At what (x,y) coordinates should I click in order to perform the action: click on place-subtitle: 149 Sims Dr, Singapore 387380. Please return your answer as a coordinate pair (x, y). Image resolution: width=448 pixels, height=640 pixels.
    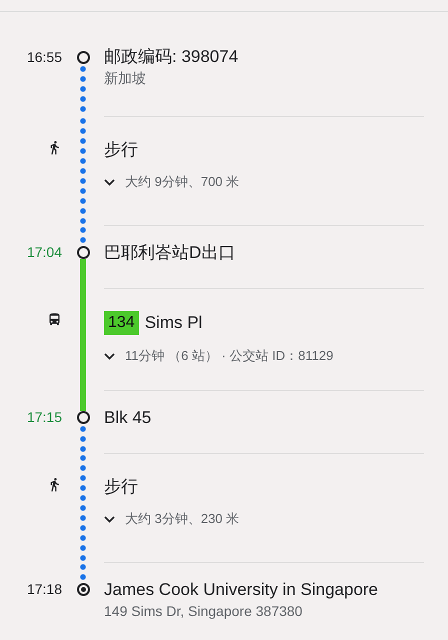
    Looking at the image, I should click on (204, 611).